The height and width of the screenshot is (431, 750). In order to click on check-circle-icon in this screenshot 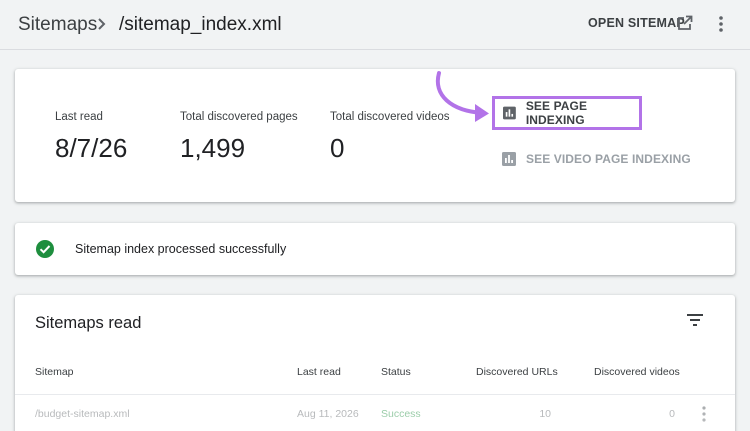, I will do `click(45, 249)`.